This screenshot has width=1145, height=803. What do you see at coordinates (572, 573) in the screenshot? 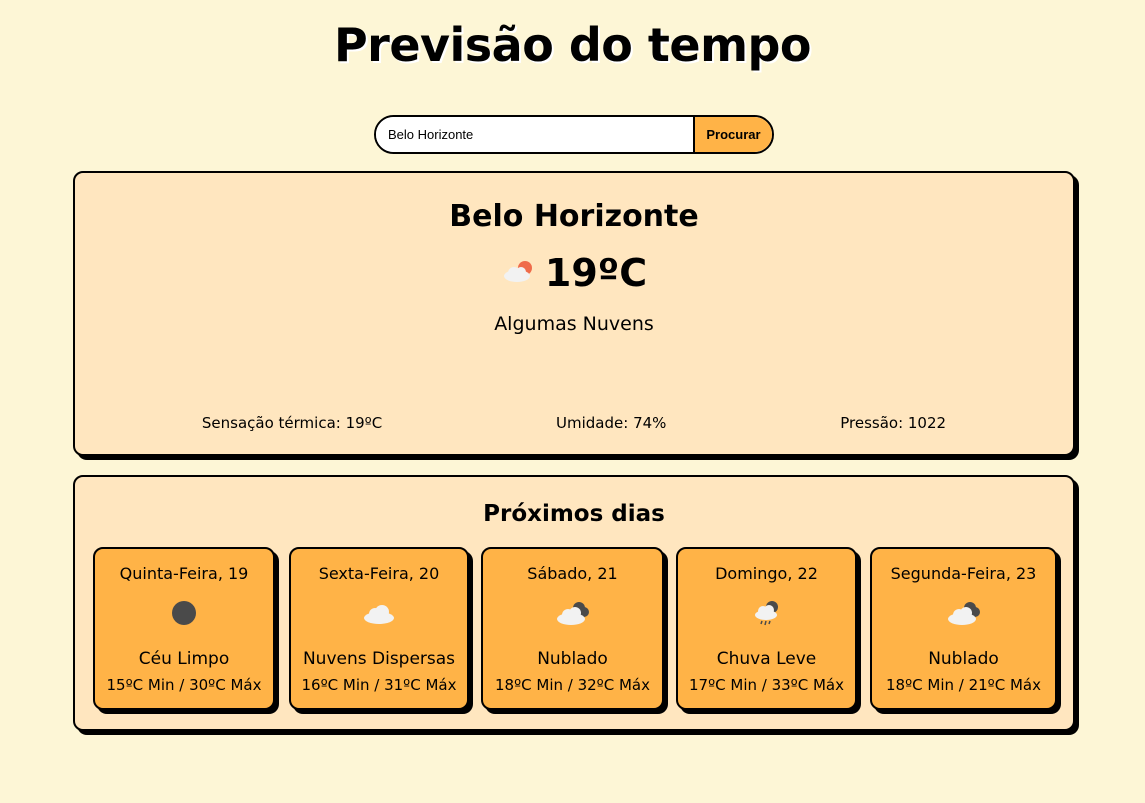
I see `day-name: Sábado, 21` at bounding box center [572, 573].